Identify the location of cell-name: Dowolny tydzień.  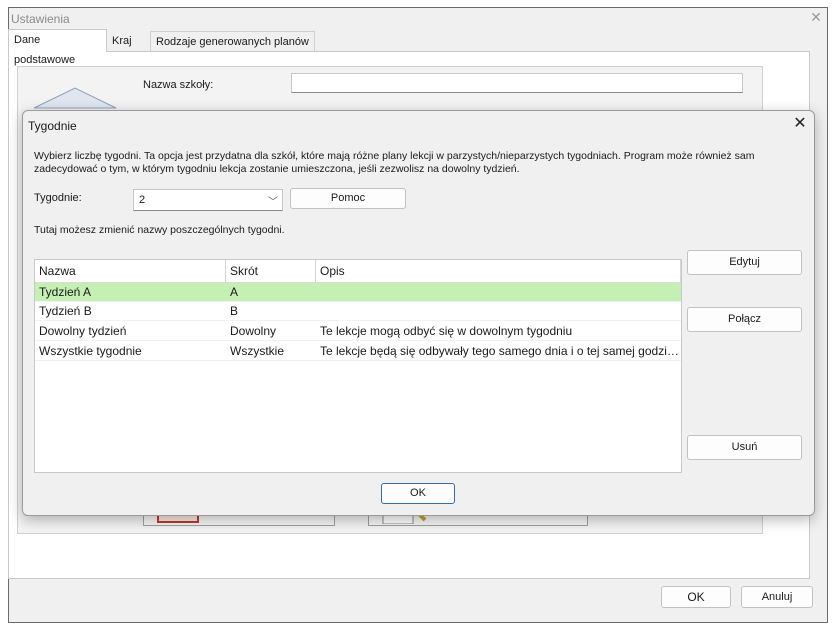
(83, 331).